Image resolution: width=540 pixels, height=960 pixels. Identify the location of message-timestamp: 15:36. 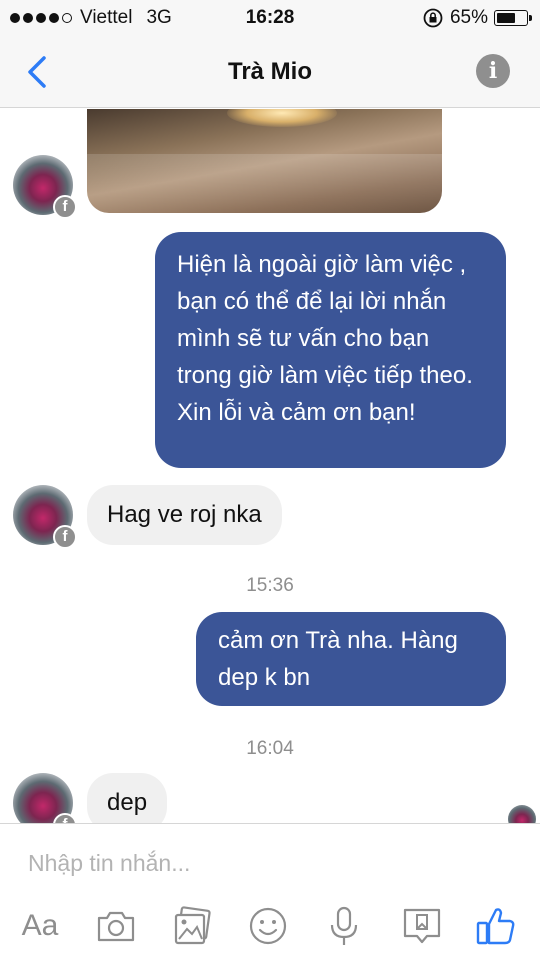
(270, 585).